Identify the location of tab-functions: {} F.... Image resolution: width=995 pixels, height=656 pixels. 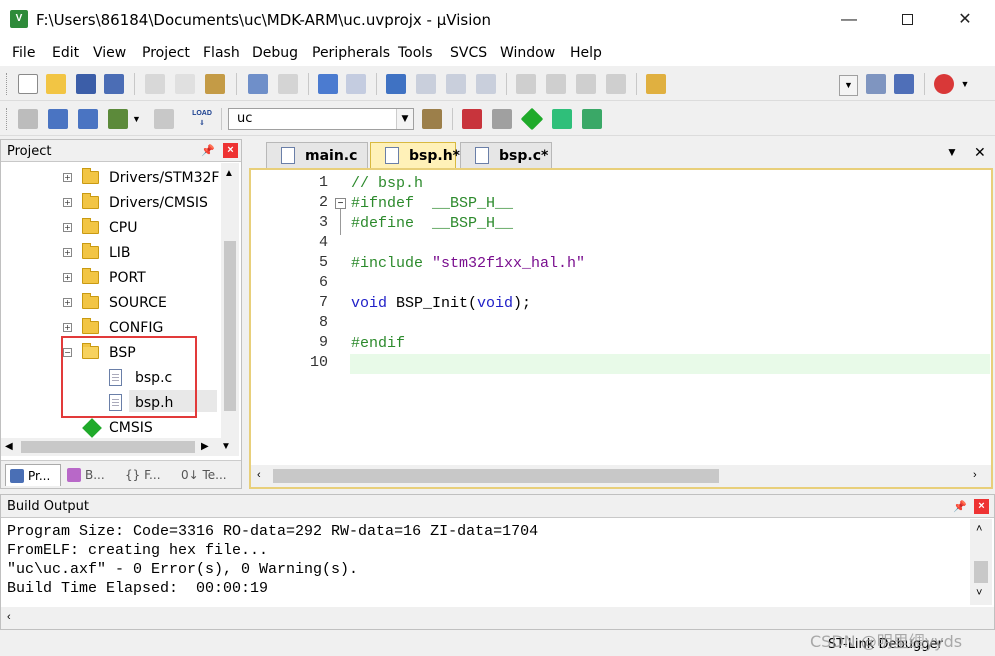
(147, 475).